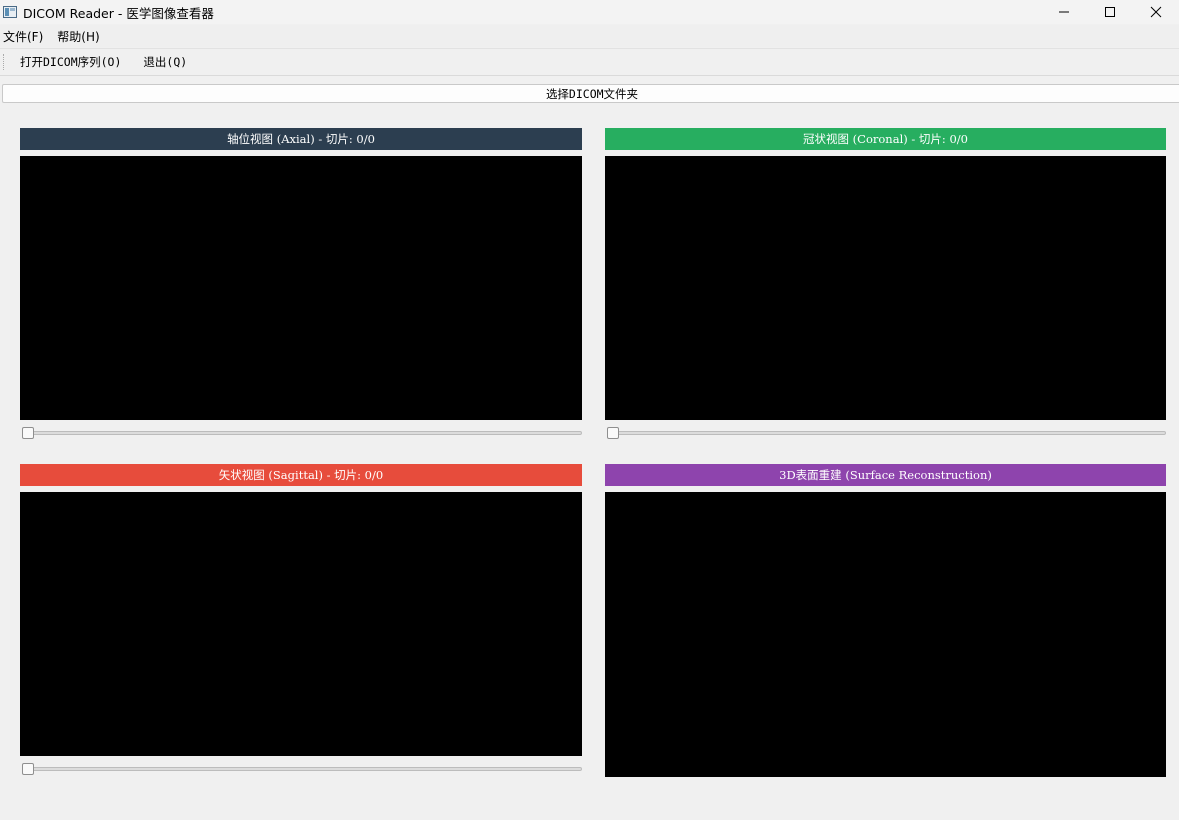 Image resolution: width=1179 pixels, height=820 pixels. I want to click on menu-file: 文件(F), so click(25, 36).